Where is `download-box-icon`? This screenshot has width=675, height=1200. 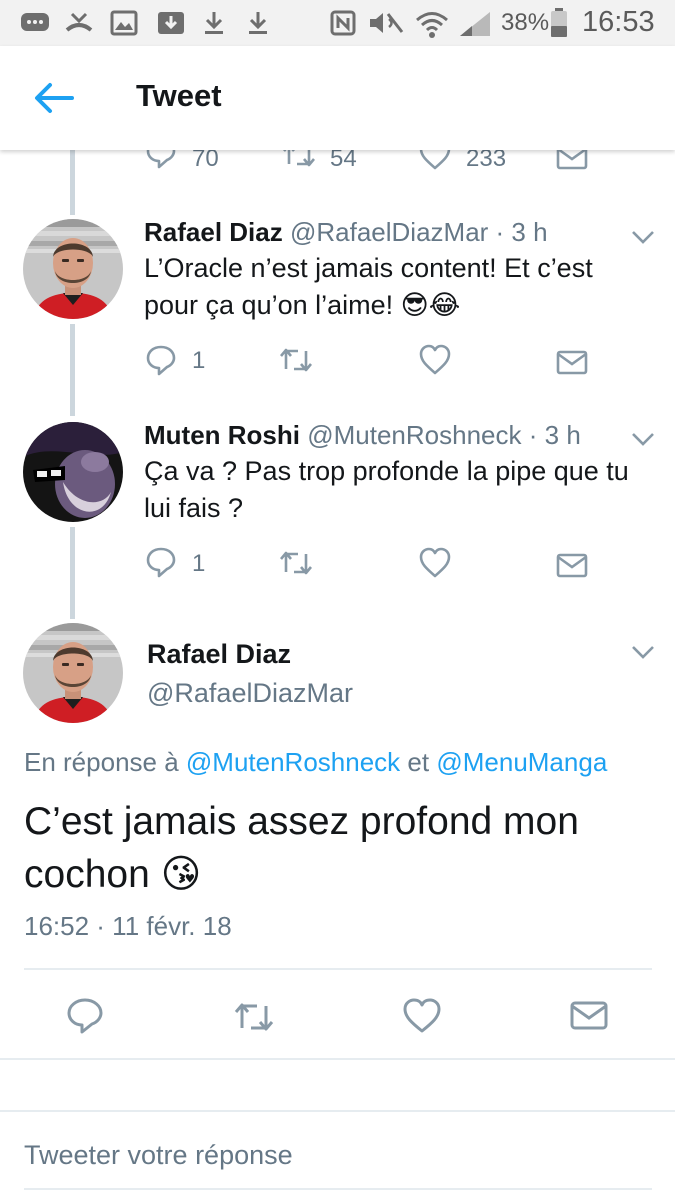
download-box-icon is located at coordinates (171, 23).